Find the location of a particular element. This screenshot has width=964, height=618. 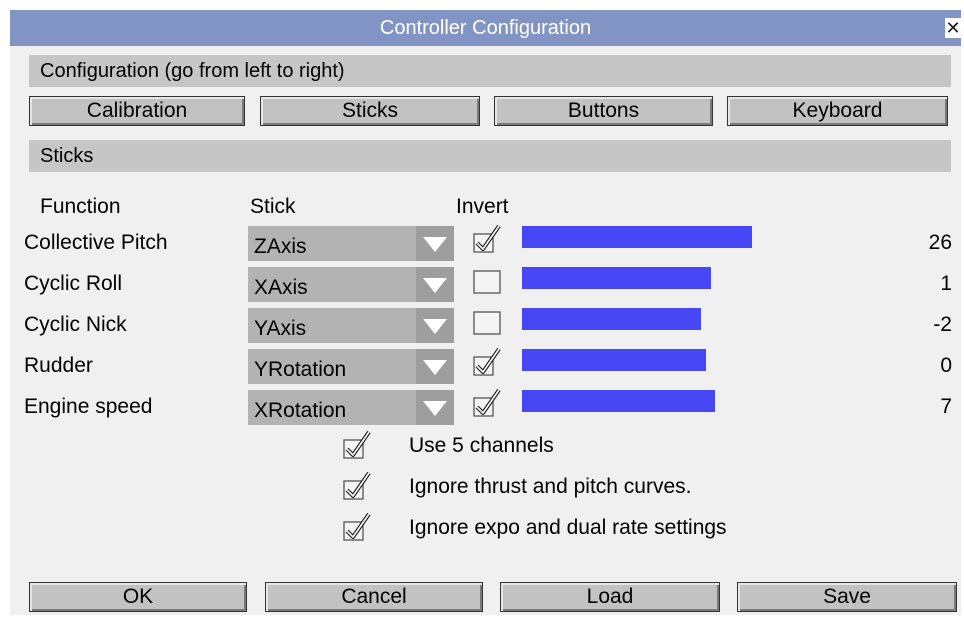

load-button: Load is located at coordinates (610, 597).